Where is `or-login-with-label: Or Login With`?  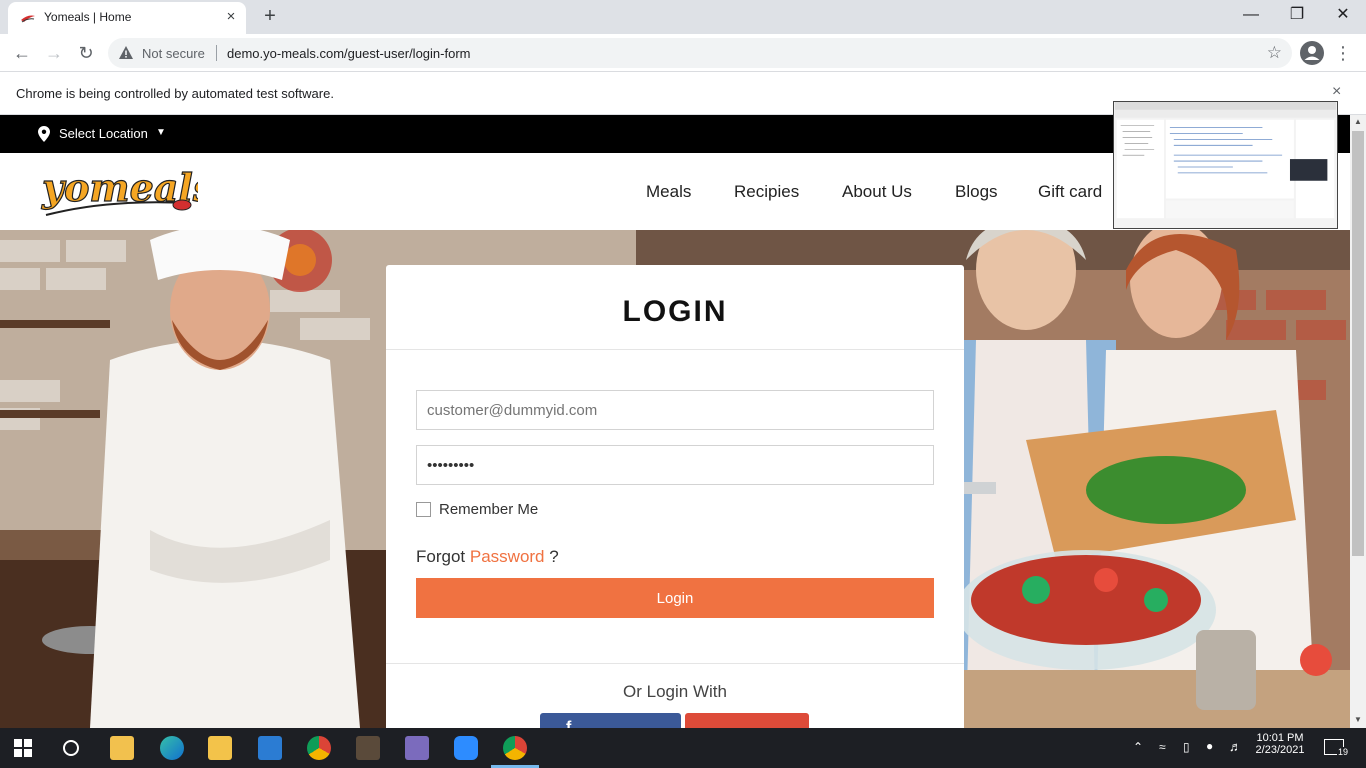
or-login-with-label: Or Login With is located at coordinates (675, 691).